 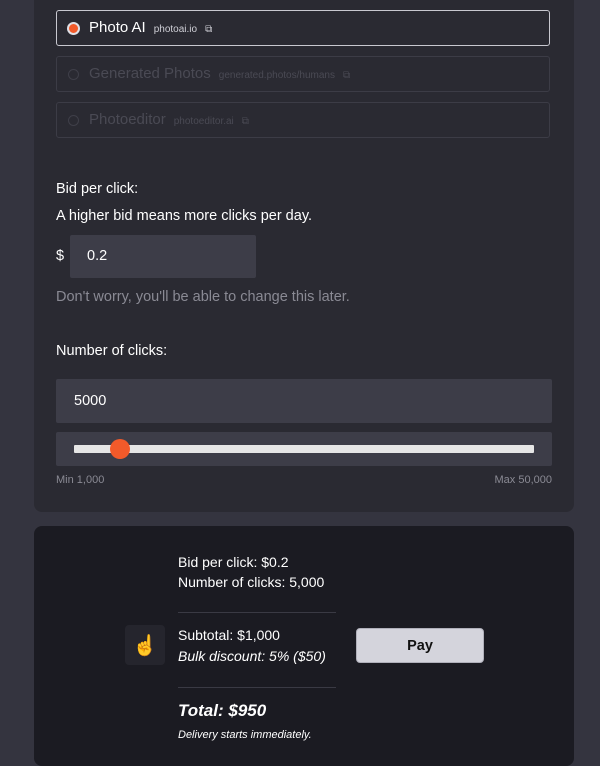 What do you see at coordinates (420, 645) in the screenshot?
I see `pay-button: Pay` at bounding box center [420, 645].